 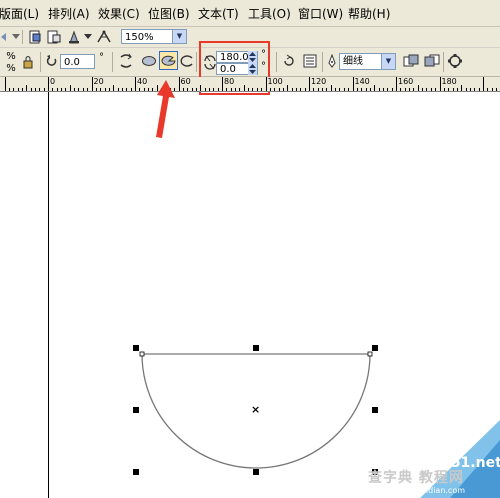 I want to click on start-node-handle, so click(x=142, y=354).